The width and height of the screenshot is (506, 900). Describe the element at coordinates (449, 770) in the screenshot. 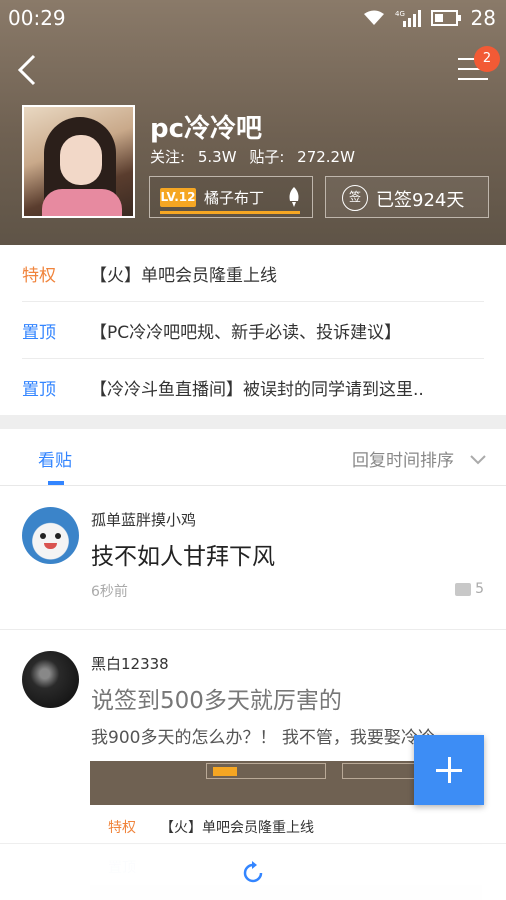

I see `new-post-button` at that location.